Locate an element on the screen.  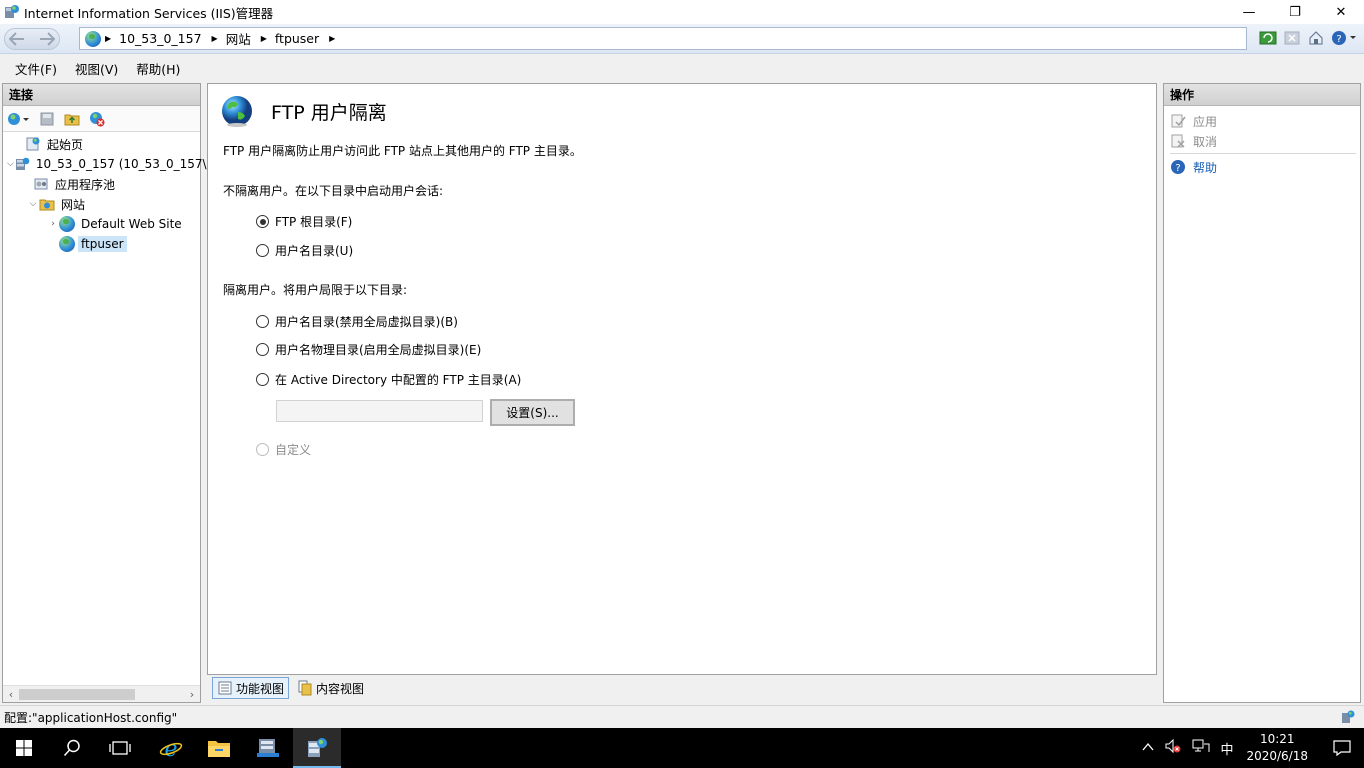
tree-label: ftpuser is located at coordinates (102, 244).